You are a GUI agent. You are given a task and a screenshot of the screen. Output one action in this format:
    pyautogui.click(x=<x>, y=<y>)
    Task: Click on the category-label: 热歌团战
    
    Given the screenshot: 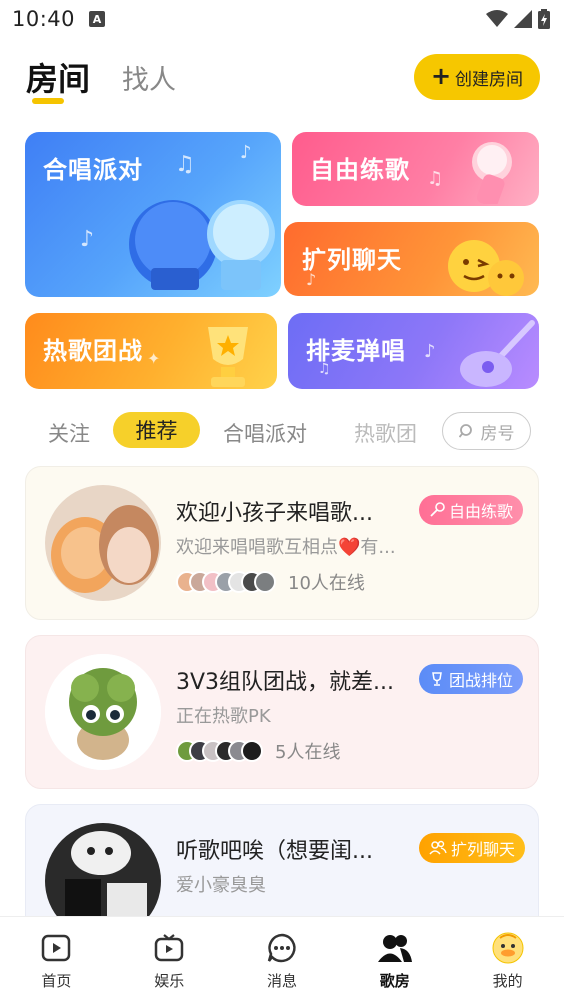 What is the action you would take?
    pyautogui.click(x=93, y=351)
    